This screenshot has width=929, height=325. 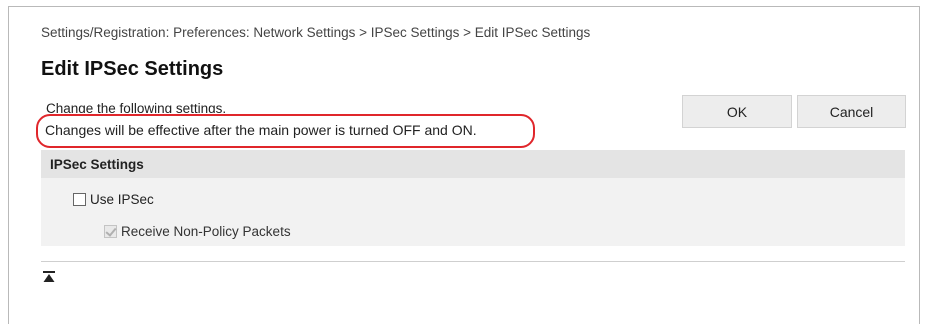 What do you see at coordinates (851, 111) in the screenshot?
I see `cancel-button: Cancel` at bounding box center [851, 111].